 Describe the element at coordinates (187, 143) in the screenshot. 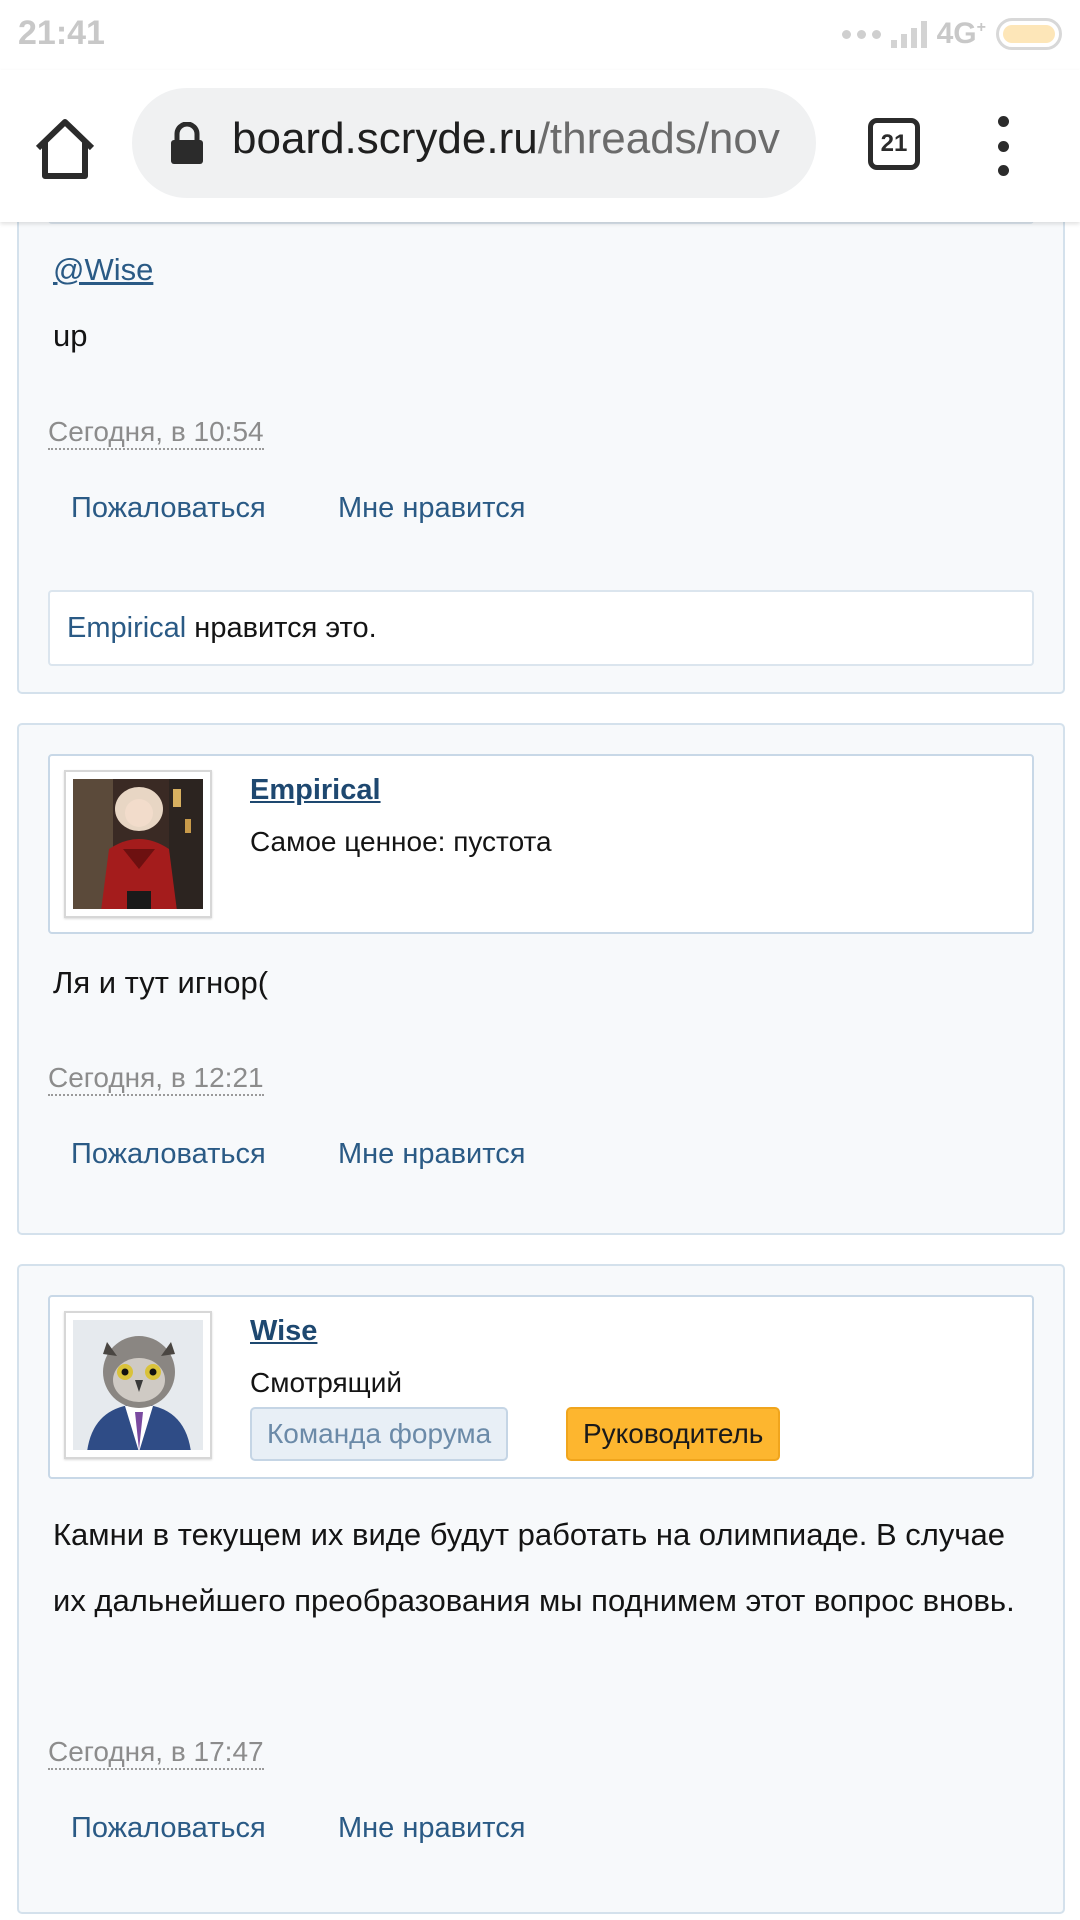

I see `lock-icon` at that location.